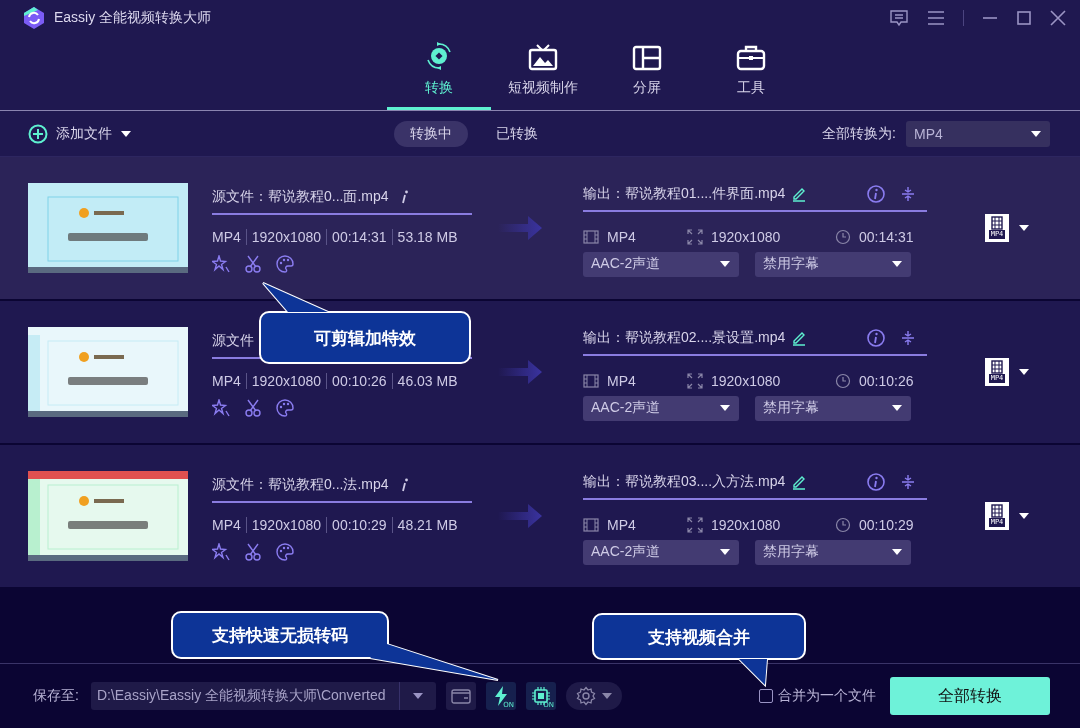 This screenshot has height=728, width=1080. What do you see at coordinates (424, 237) in the screenshot?
I see `file-size: 53.18 MB` at bounding box center [424, 237].